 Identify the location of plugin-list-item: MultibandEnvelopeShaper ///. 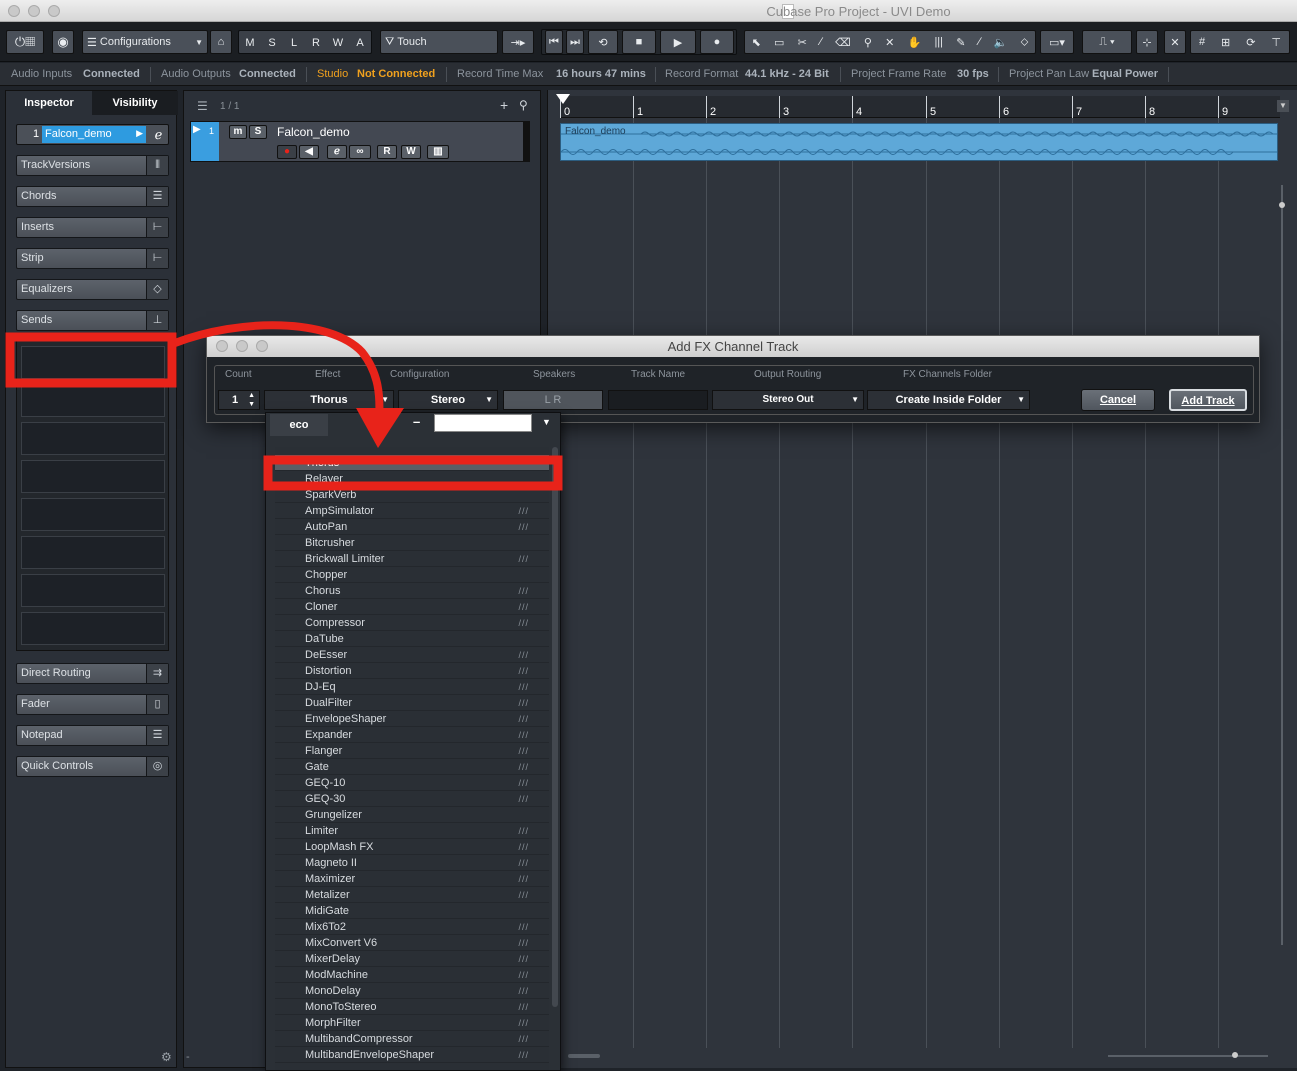
(412, 1055).